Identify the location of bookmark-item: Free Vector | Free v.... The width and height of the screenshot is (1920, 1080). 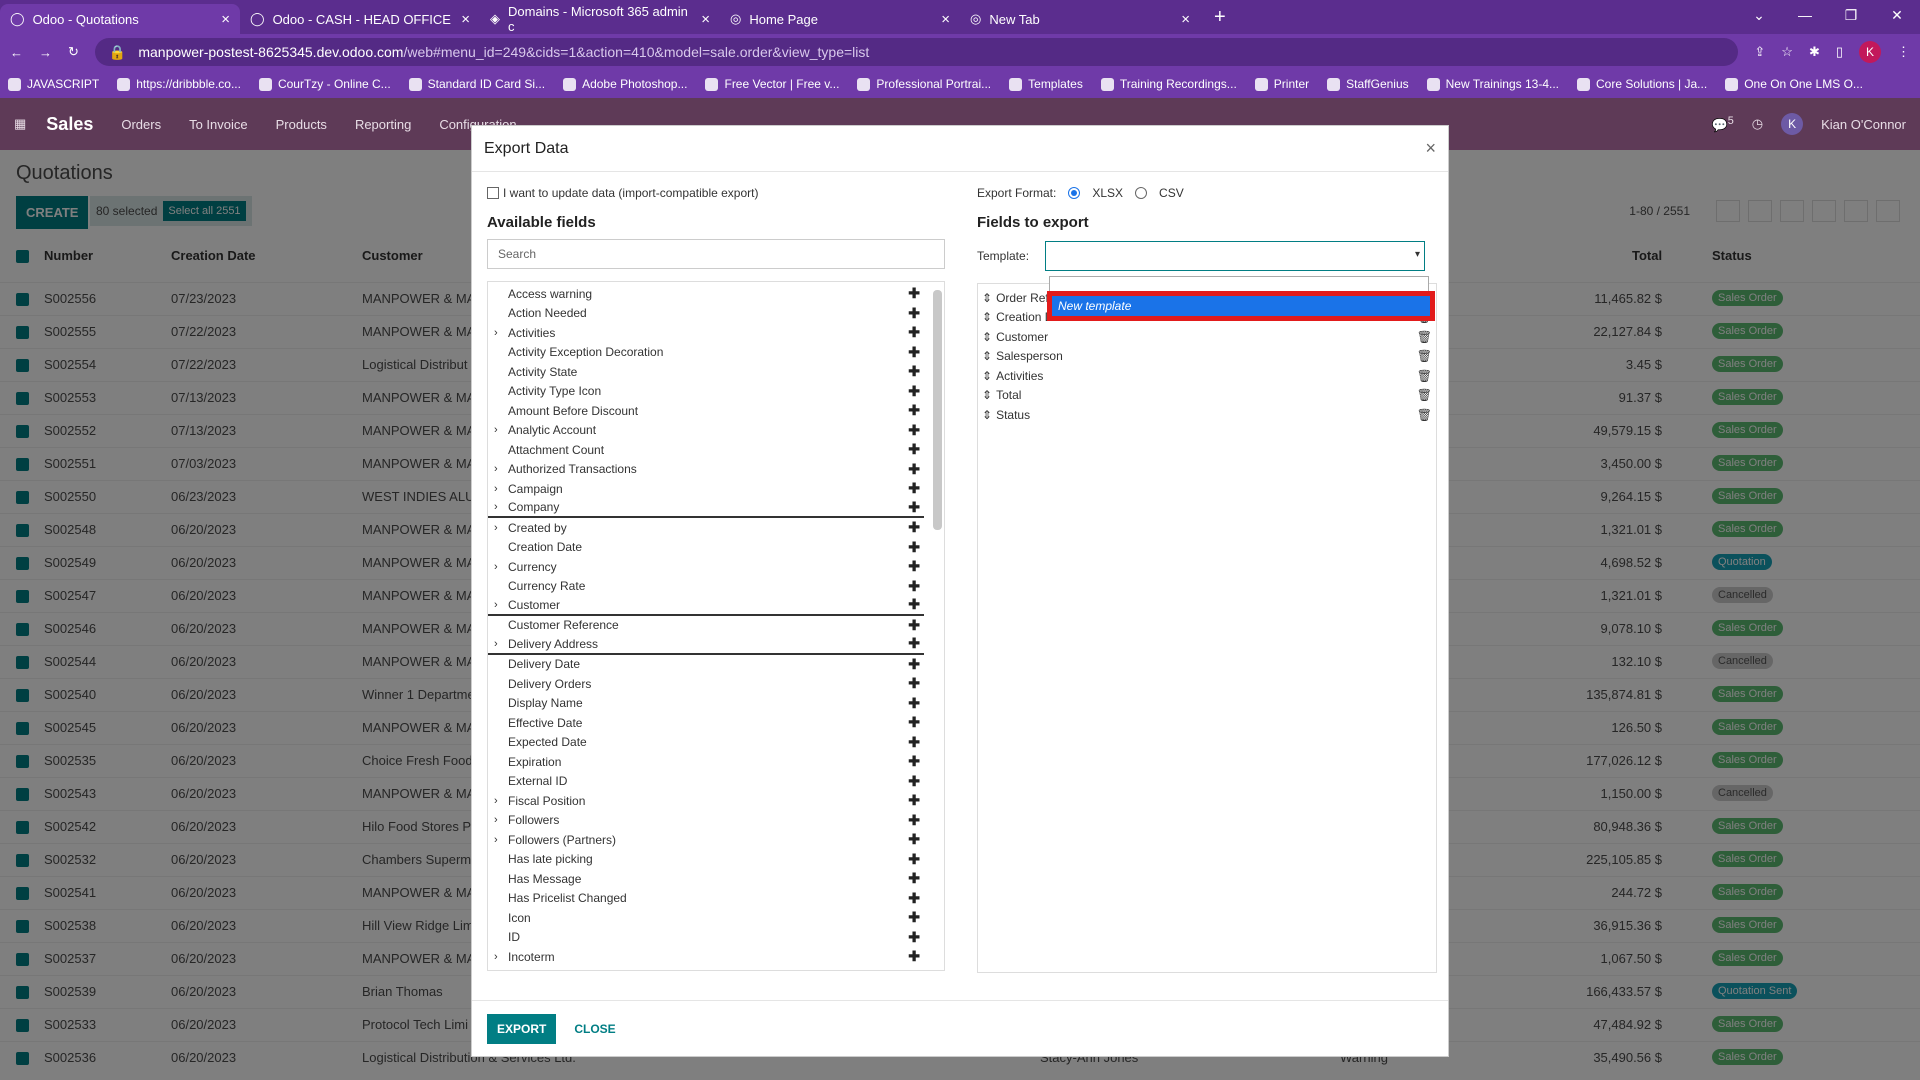
(772, 84).